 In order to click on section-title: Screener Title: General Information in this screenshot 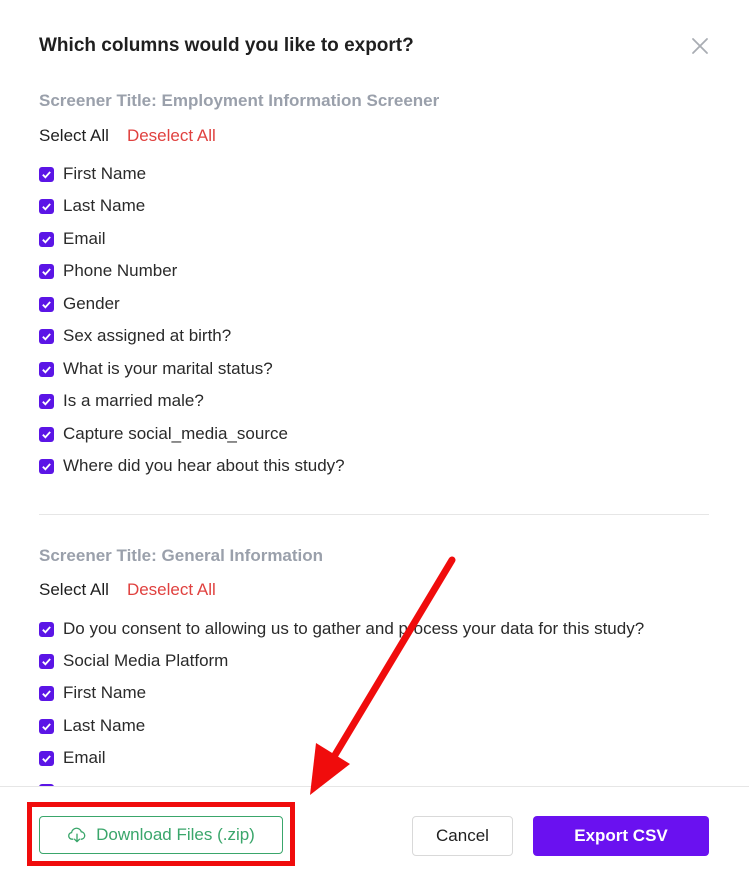, I will do `click(181, 555)`.